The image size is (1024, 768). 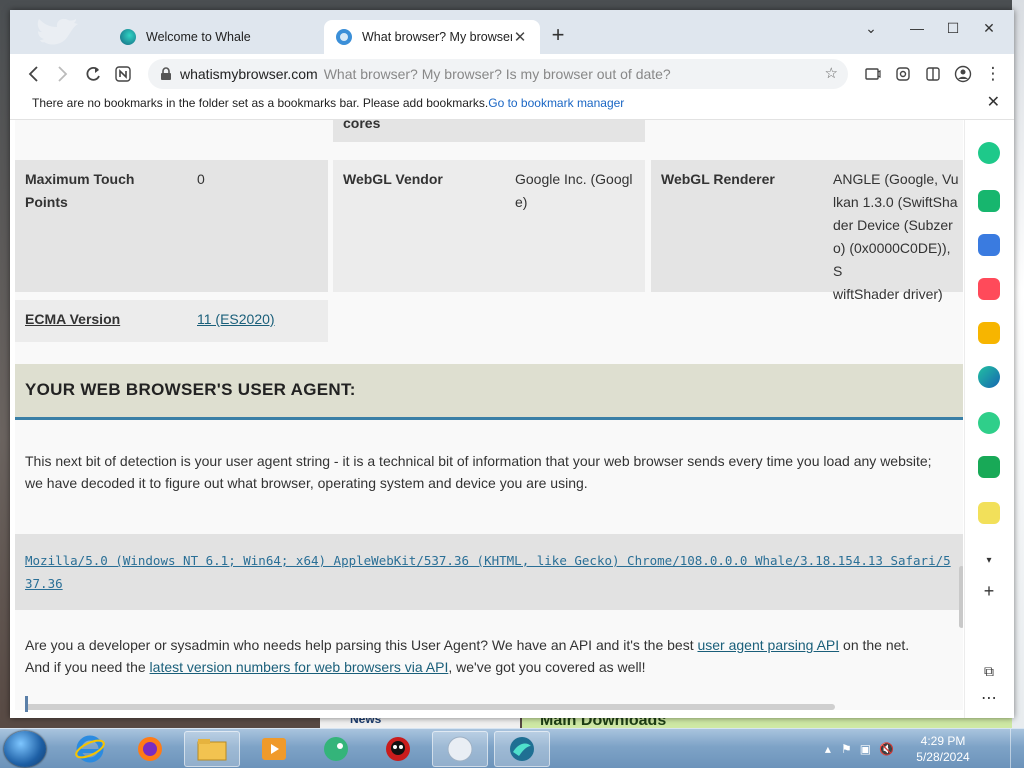 What do you see at coordinates (558, 36) in the screenshot?
I see `new-tab-button: +` at bounding box center [558, 36].